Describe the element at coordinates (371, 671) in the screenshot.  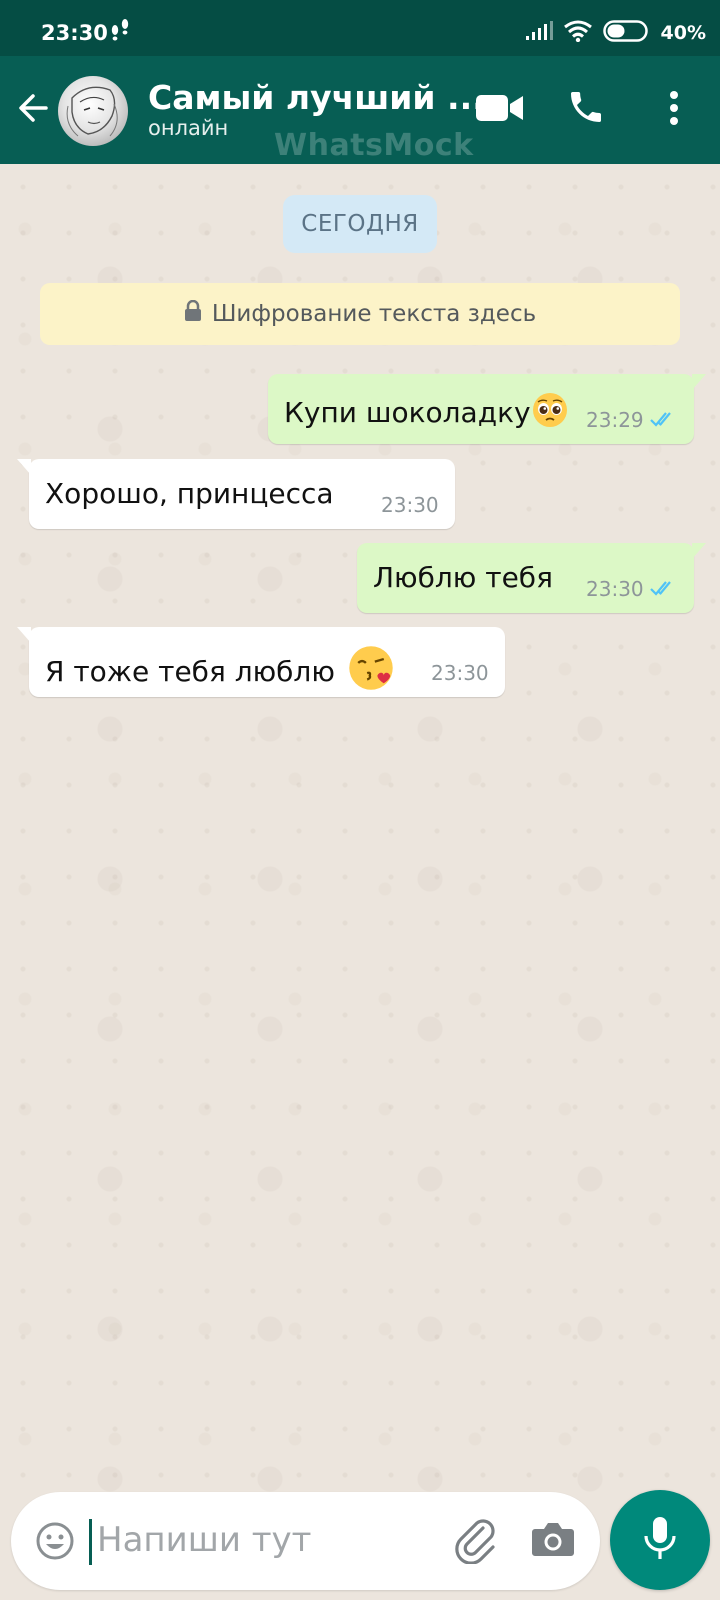
I see `kissing-face-icon` at that location.